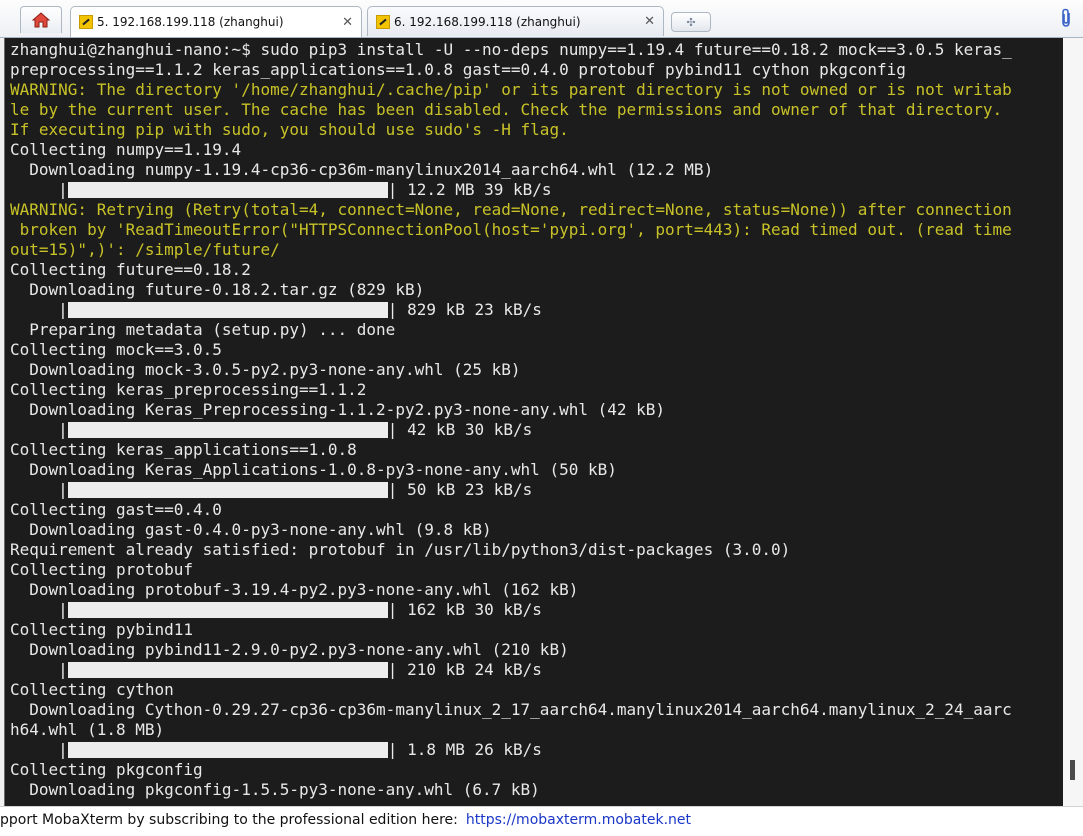  I want to click on progress-text: | 12.2 MB 39 kB/s, so click(469, 189).